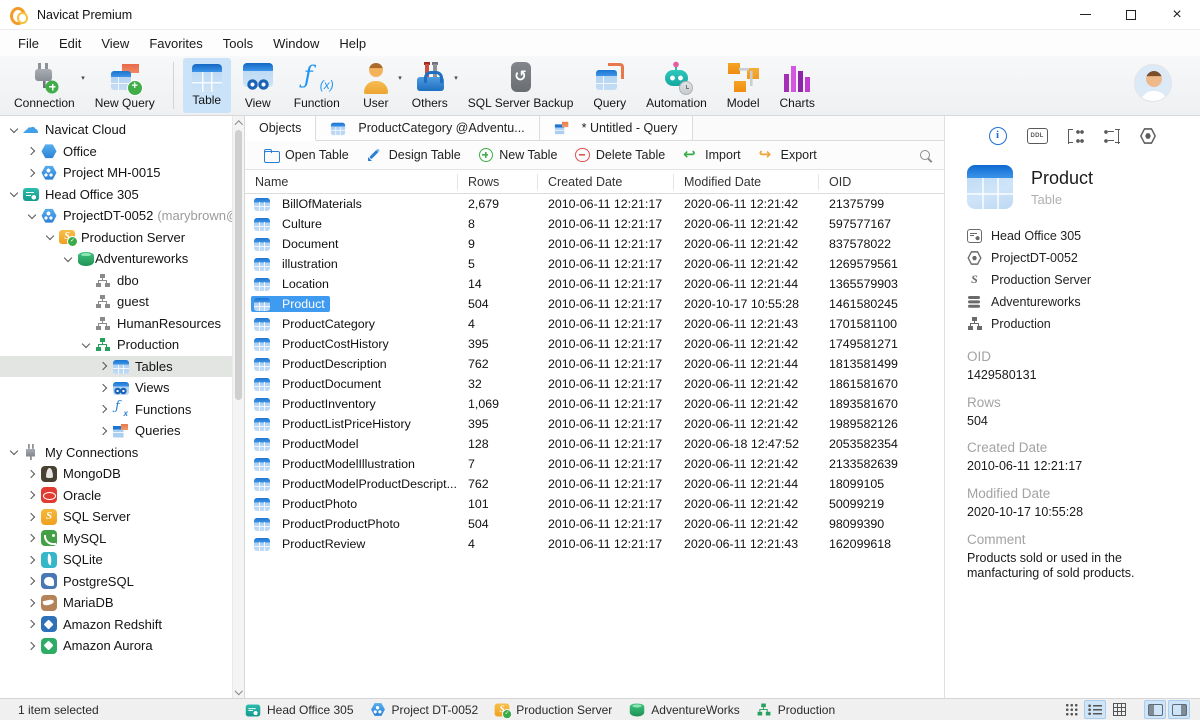  I want to click on table-name-chip: BillOfMaterials, so click(309, 204).